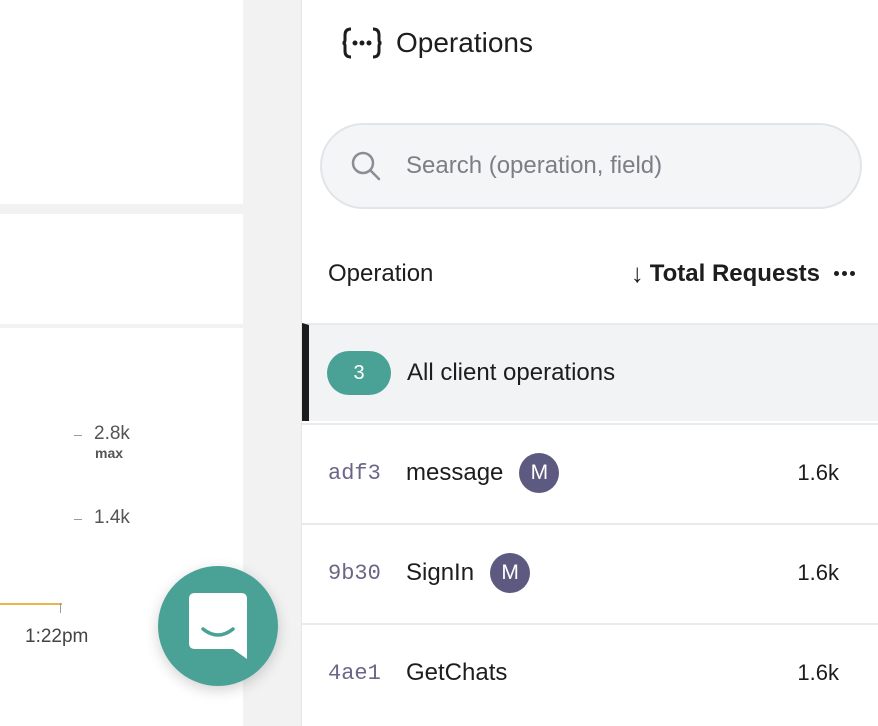 Image resolution: width=878 pixels, height=726 pixels. I want to click on chart-card-middle, so click(121, 269).